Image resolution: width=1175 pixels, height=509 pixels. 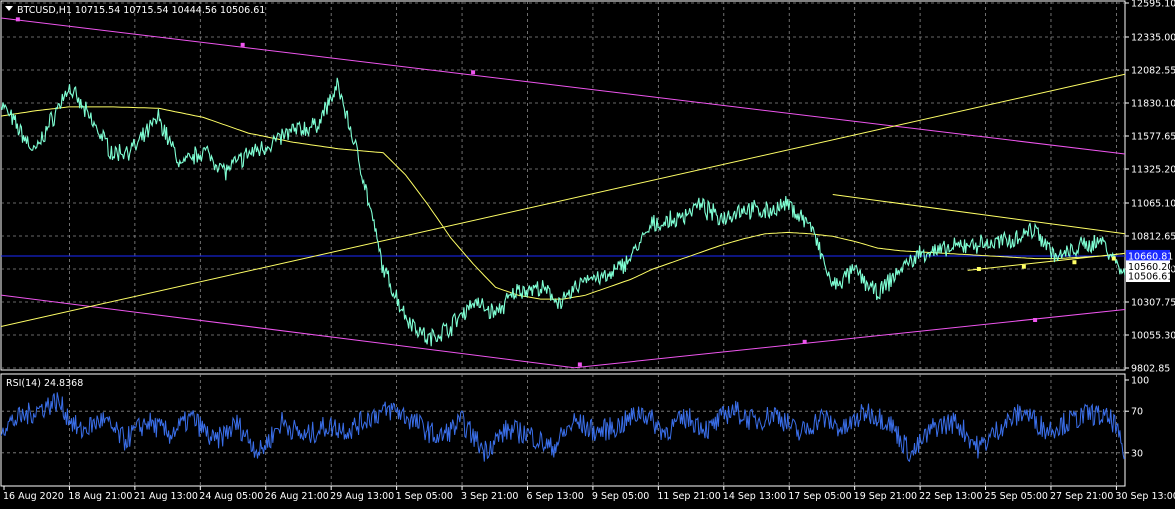 What do you see at coordinates (1153, 303) in the screenshot?
I see `y-tick-label: 10307.75` at bounding box center [1153, 303].